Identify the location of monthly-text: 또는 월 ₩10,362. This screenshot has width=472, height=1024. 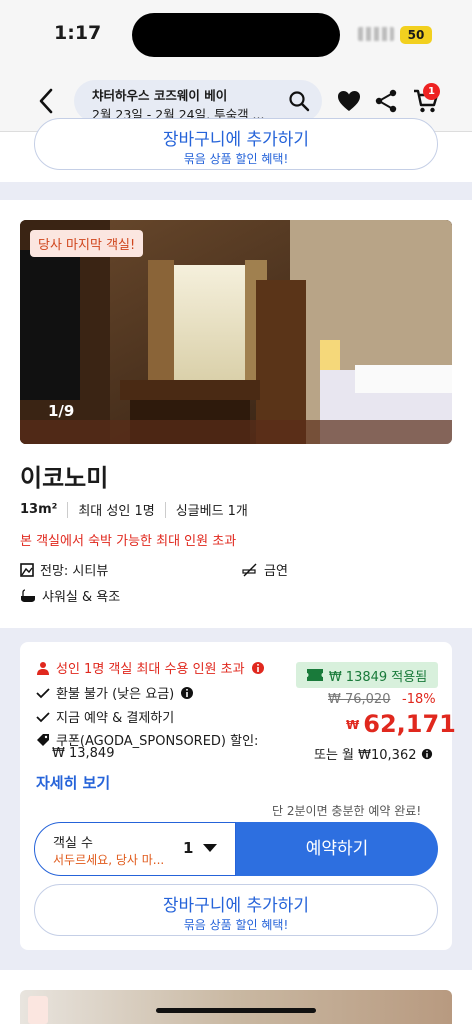
(365, 755).